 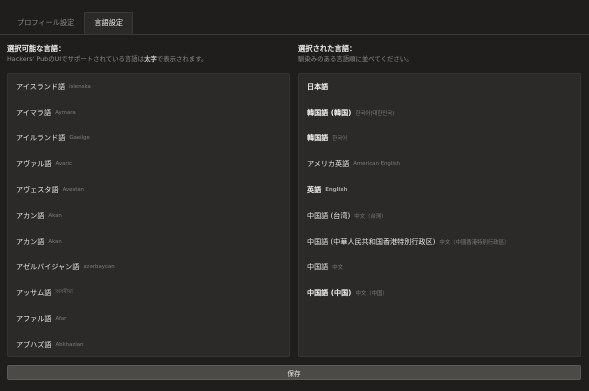 I want to click on selected-languages-title: 選択された言語：, so click(x=327, y=48).